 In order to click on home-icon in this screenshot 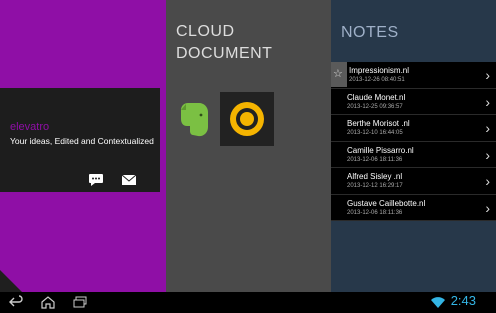, I will do `click(48, 301)`.